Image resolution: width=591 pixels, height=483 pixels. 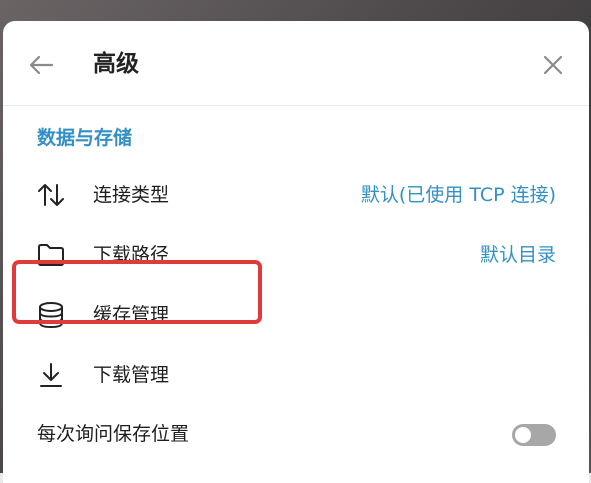 What do you see at coordinates (458, 195) in the screenshot?
I see `settings-row-value: 默认(已使用 TCP 连接)` at bounding box center [458, 195].